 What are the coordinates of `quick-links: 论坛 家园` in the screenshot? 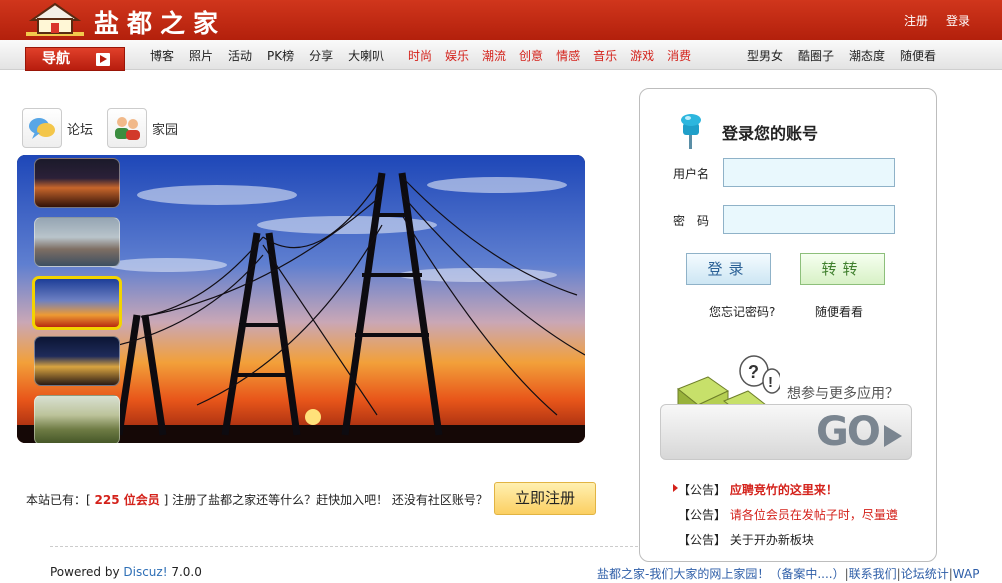 It's located at (107, 128).